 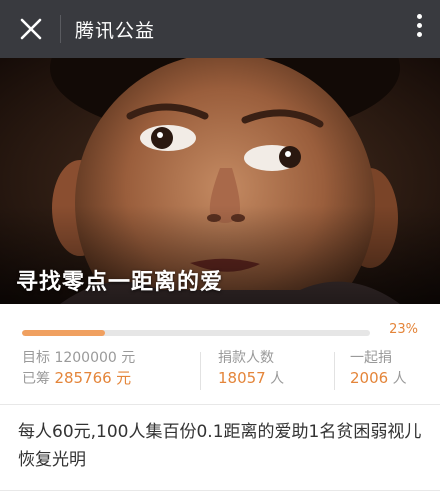 I want to click on close-button, so click(x=31, y=29).